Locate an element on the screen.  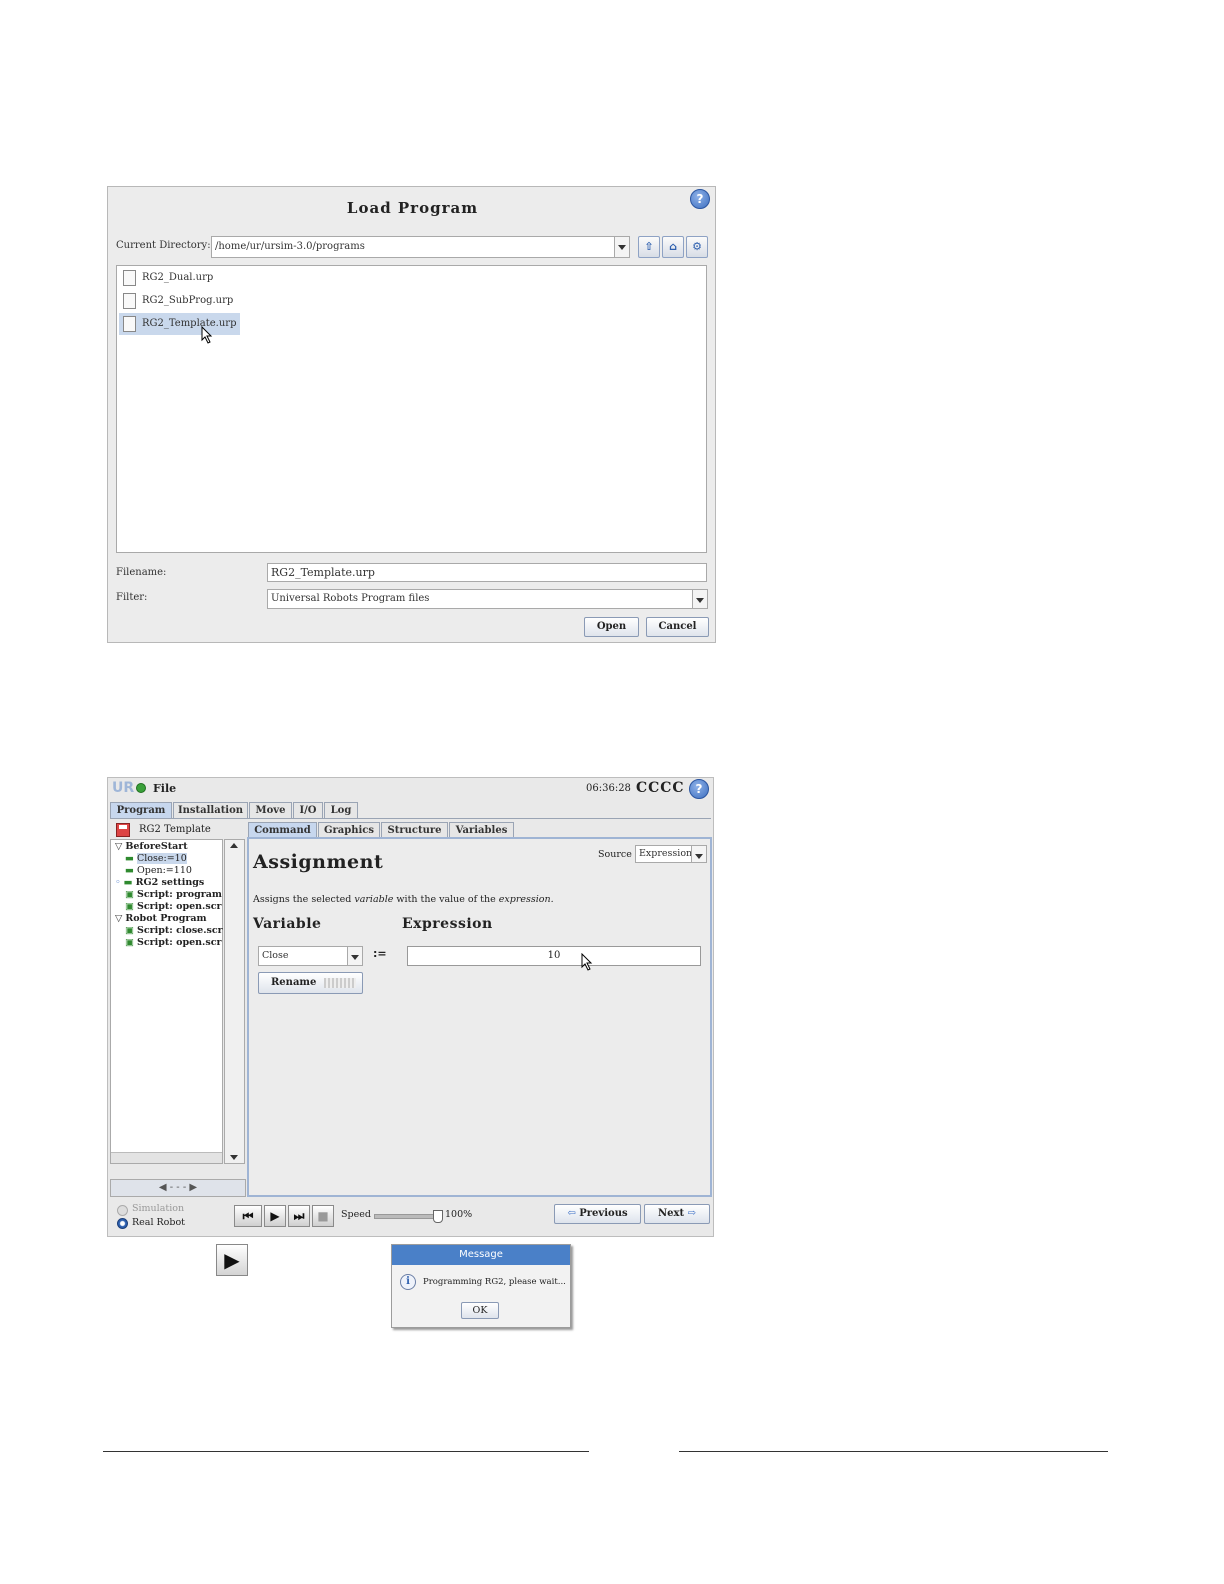
vertical-scrollbar is located at coordinates (234, 1001).